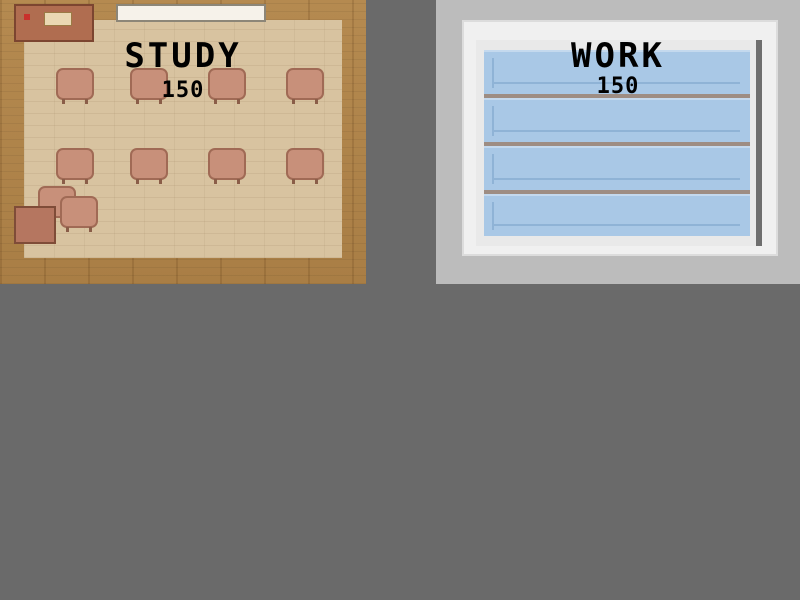 The width and height of the screenshot is (800, 600). What do you see at coordinates (183, 90) in the screenshot?
I see `study-room-count: 150` at bounding box center [183, 90].